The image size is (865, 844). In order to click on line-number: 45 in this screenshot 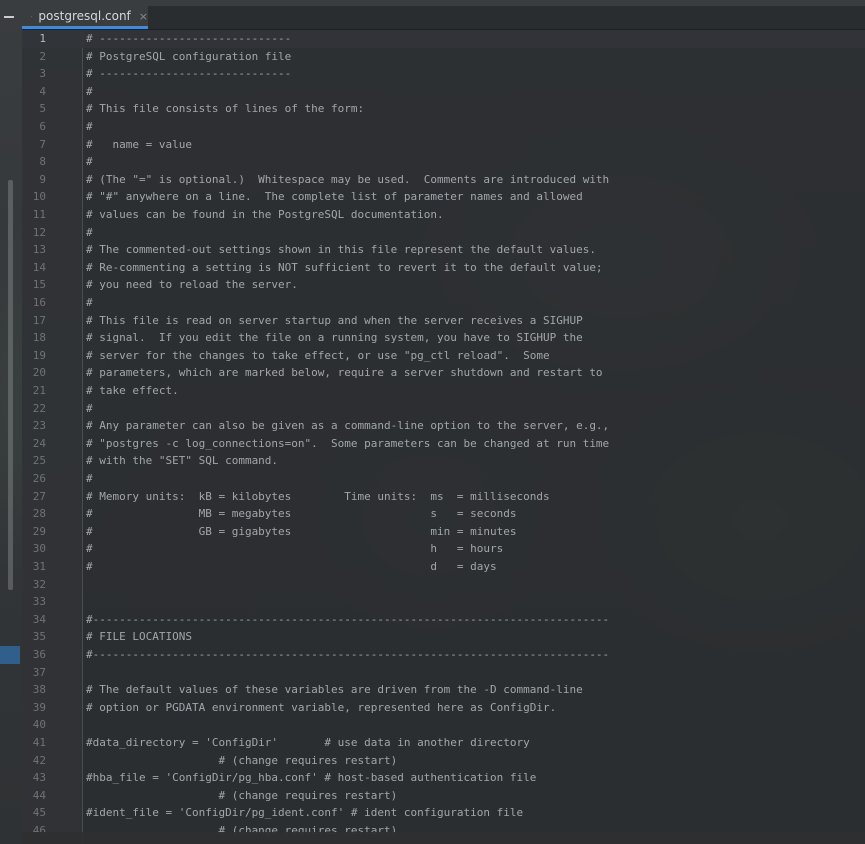, I will do `click(39, 813)`.